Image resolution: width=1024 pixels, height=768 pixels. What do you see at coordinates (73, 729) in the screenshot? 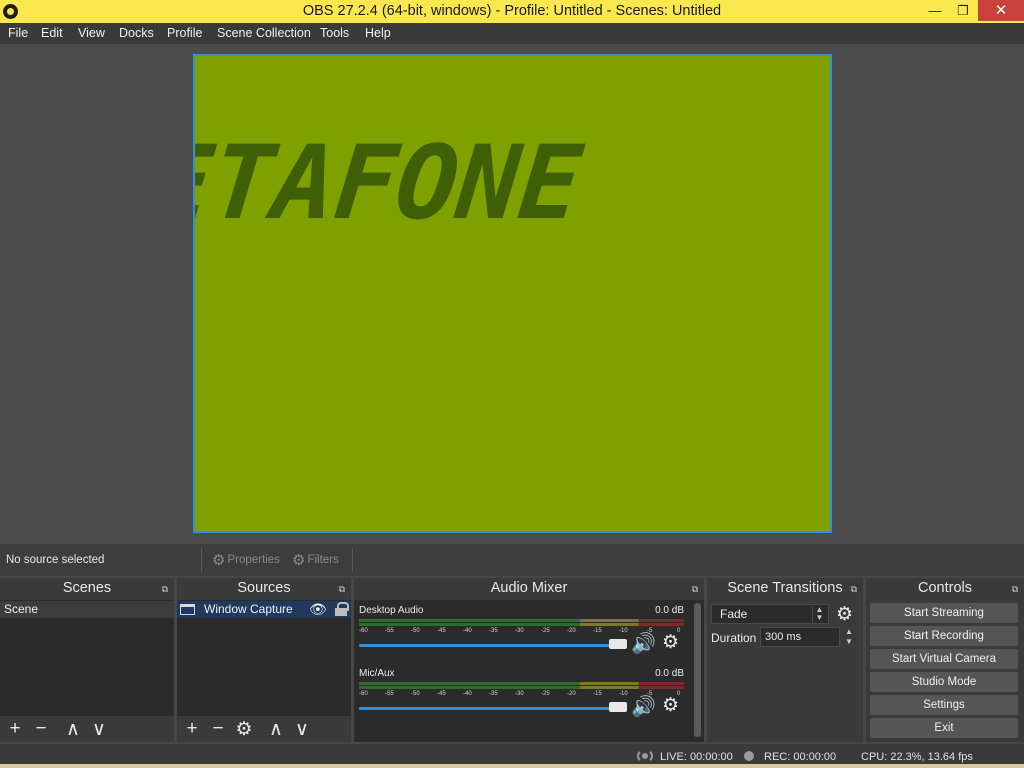
I see `move-scene-up-button: ∧` at bounding box center [73, 729].